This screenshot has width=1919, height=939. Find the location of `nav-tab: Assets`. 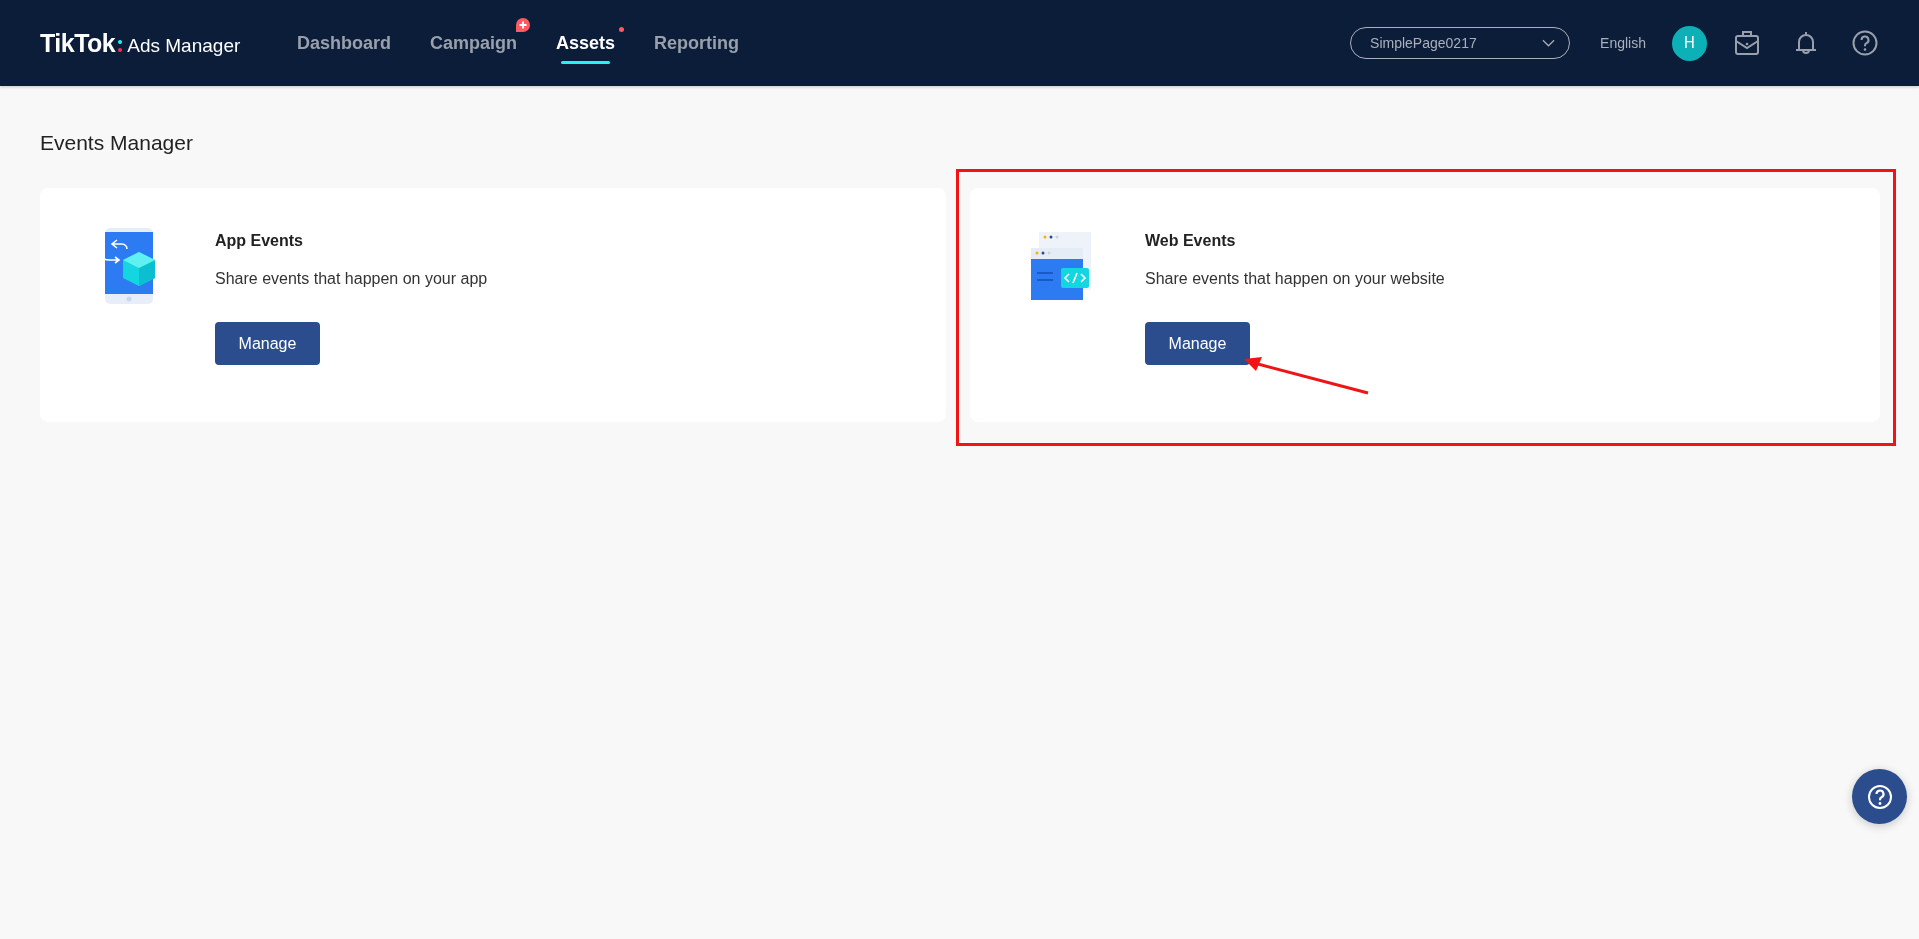

nav-tab: Assets is located at coordinates (586, 43).